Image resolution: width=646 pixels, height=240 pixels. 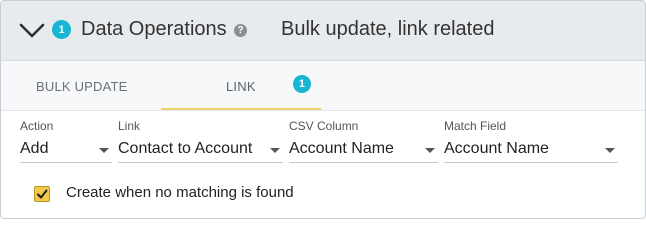 I want to click on link-label: Link, so click(x=129, y=126).